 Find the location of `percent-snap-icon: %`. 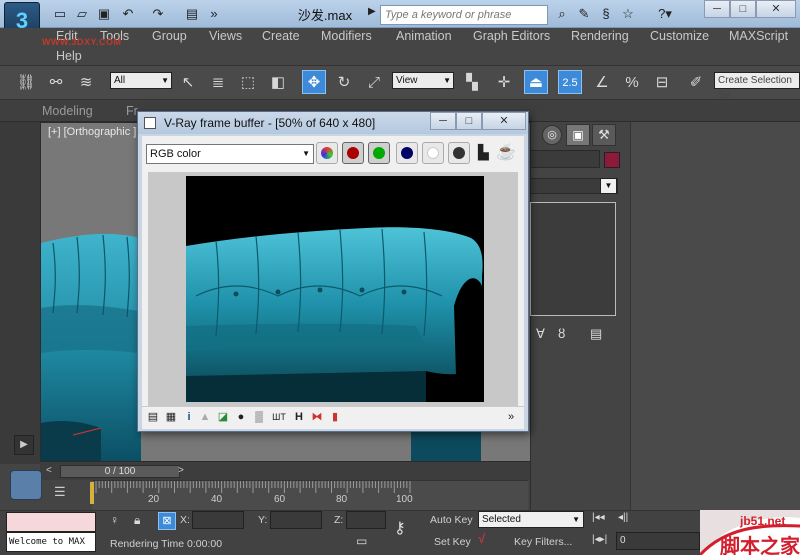

percent-snap-icon: % is located at coordinates (632, 83).